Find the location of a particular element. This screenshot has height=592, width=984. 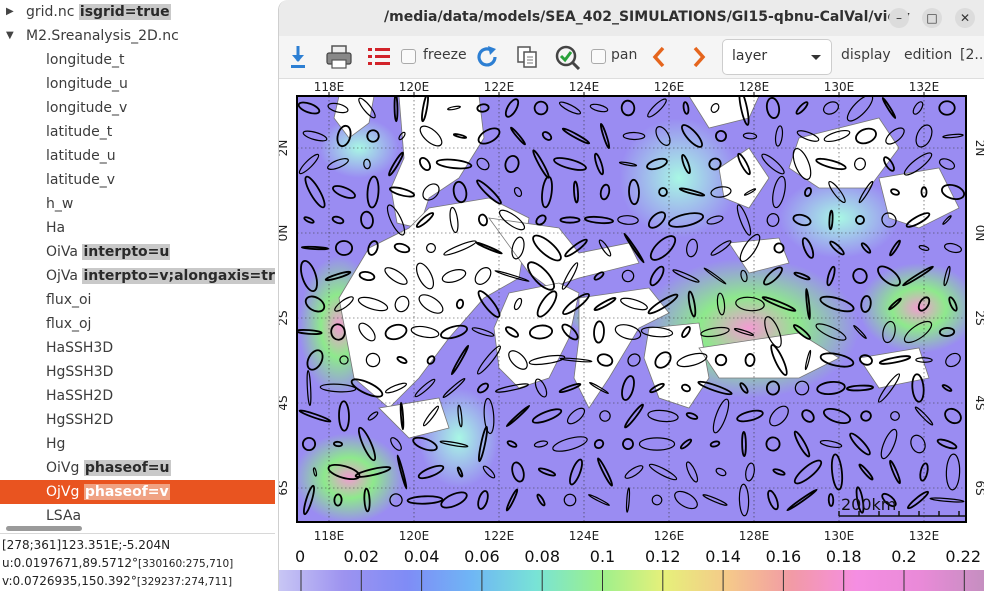

collapse-arrow-icon: ▼ is located at coordinates (10, 36).